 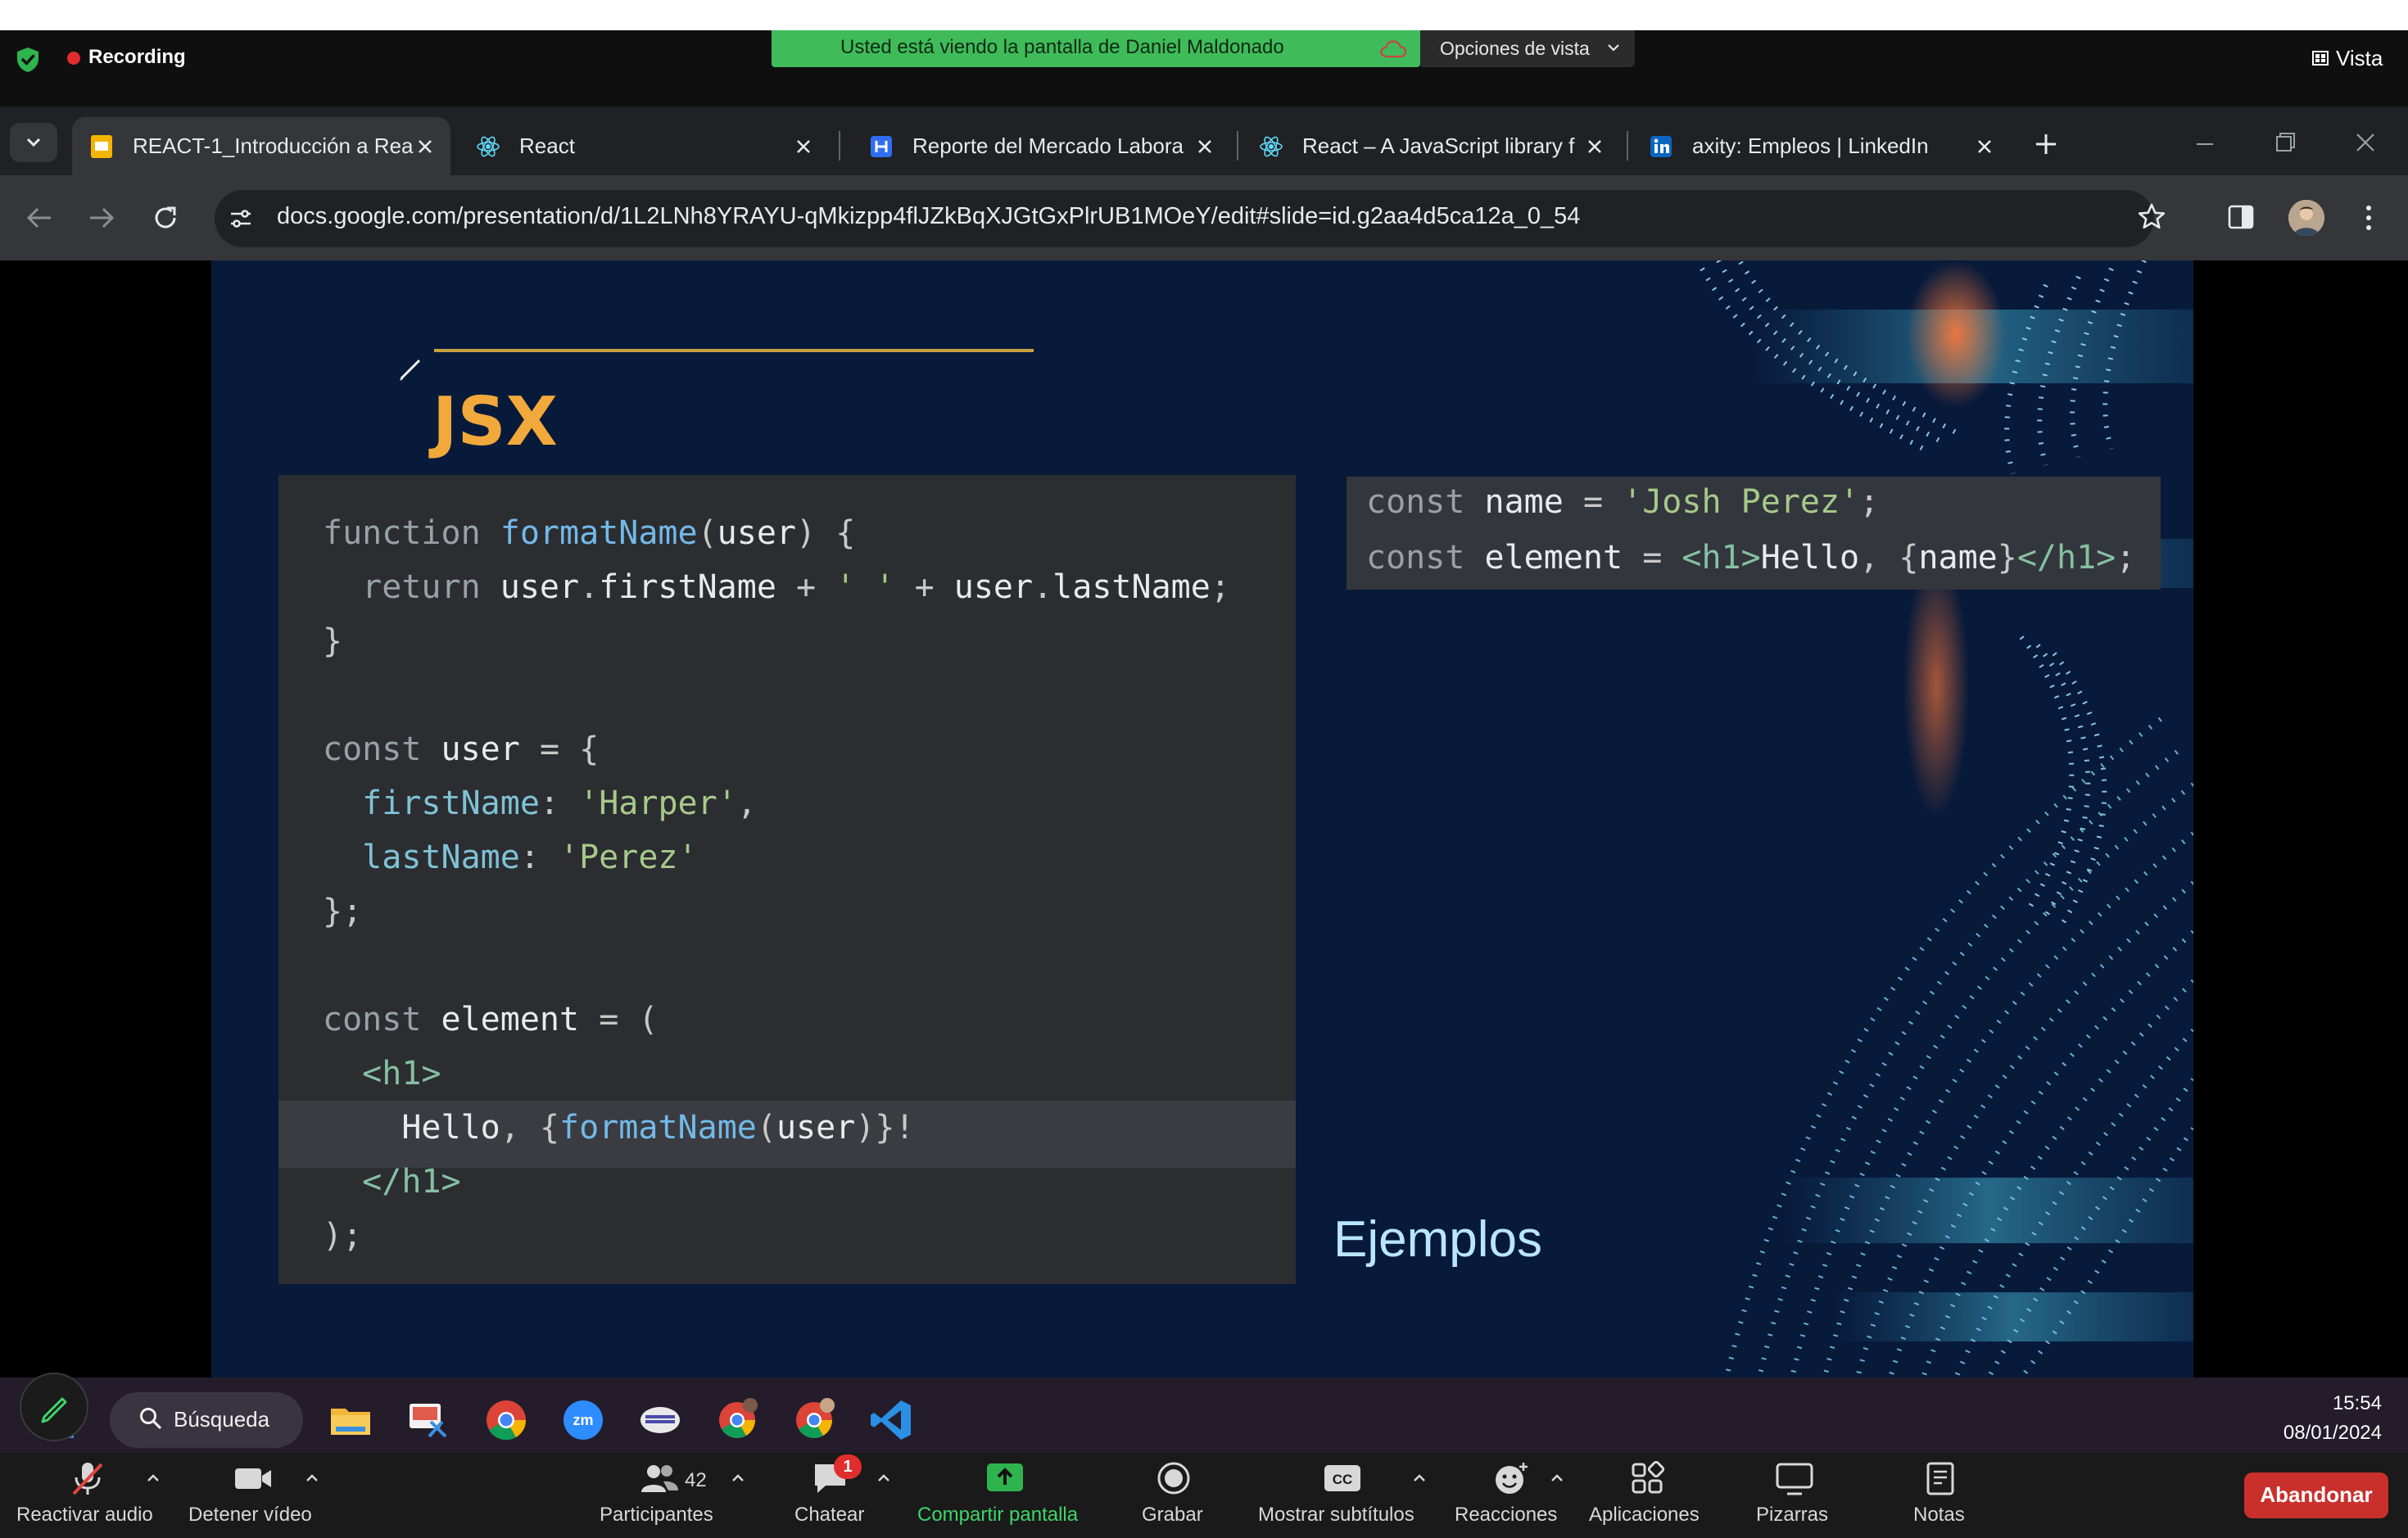 I want to click on code-line: lastName: 'Perez', so click(x=530, y=857).